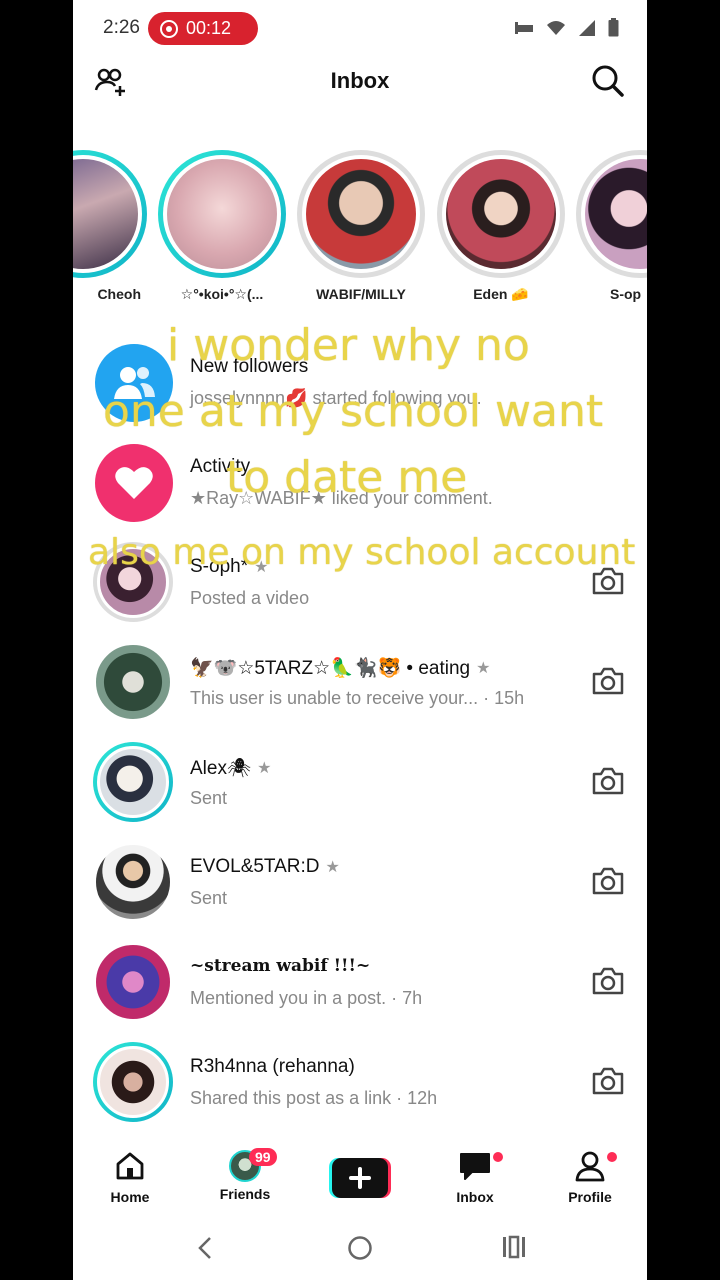 The width and height of the screenshot is (720, 1280). I want to click on nav-label: Home, so click(130, 1197).